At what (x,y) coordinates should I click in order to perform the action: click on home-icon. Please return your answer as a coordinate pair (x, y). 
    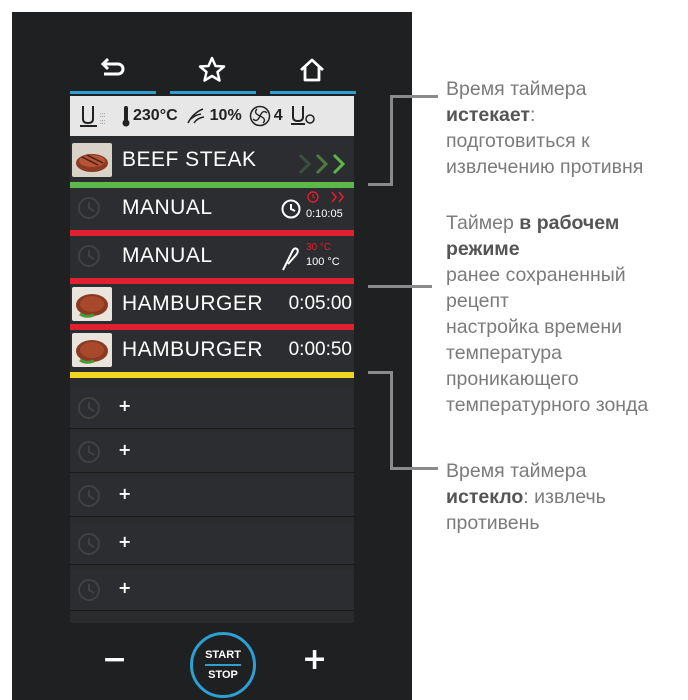
    Looking at the image, I should click on (312, 70).